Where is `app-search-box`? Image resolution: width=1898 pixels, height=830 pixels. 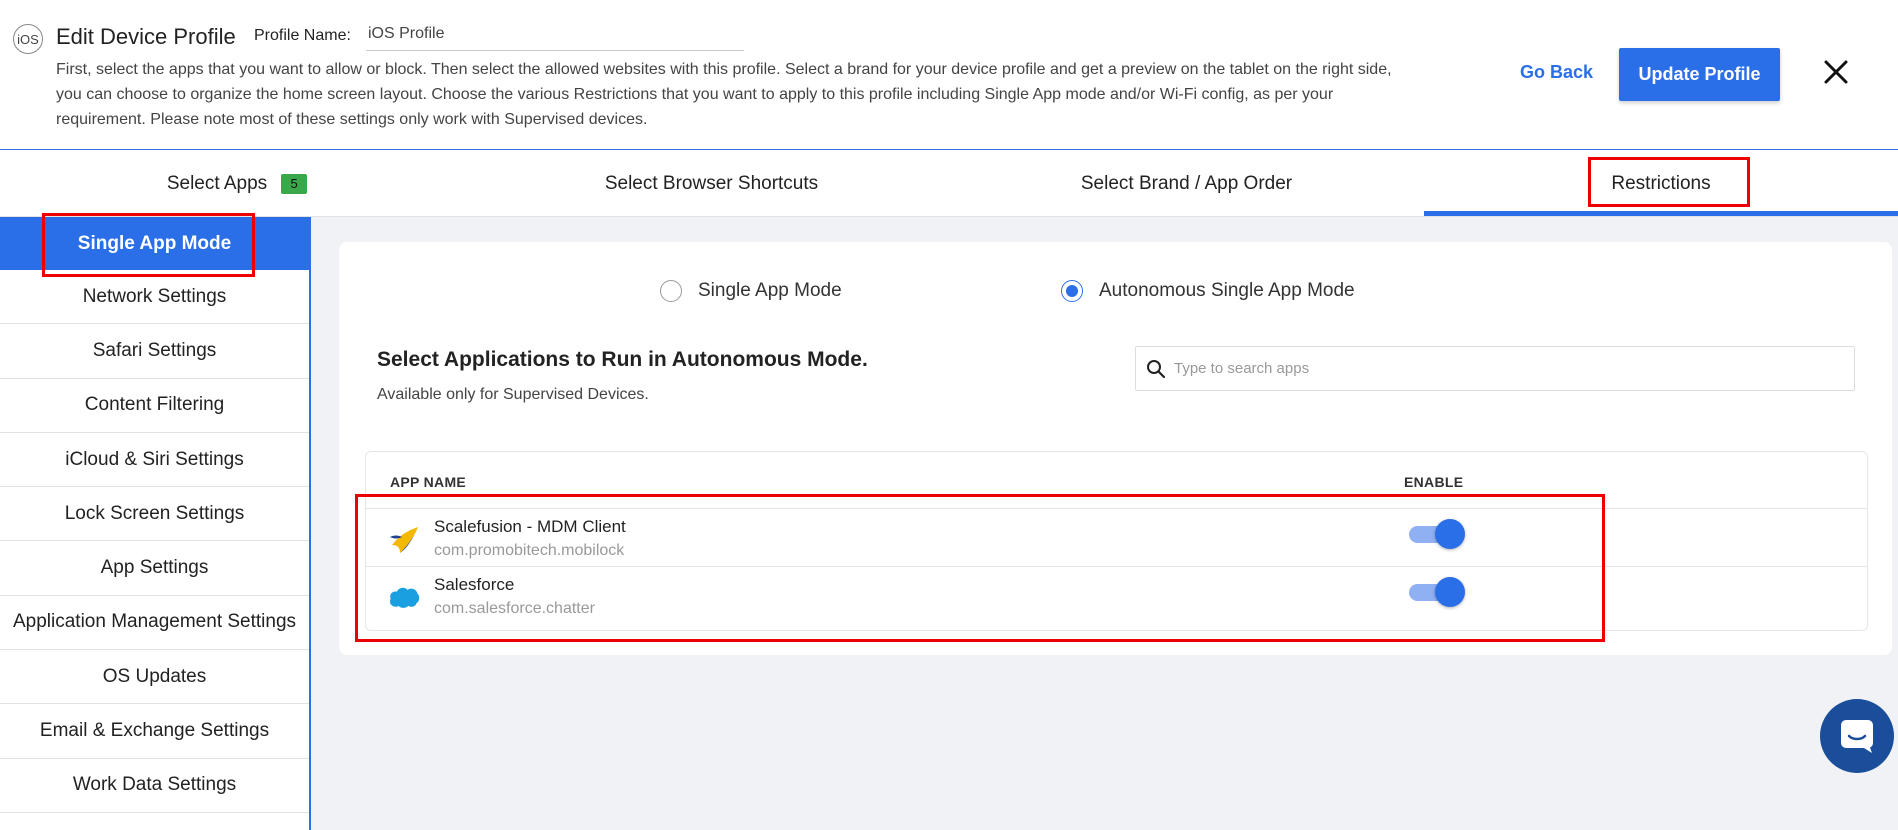 app-search-box is located at coordinates (1495, 368).